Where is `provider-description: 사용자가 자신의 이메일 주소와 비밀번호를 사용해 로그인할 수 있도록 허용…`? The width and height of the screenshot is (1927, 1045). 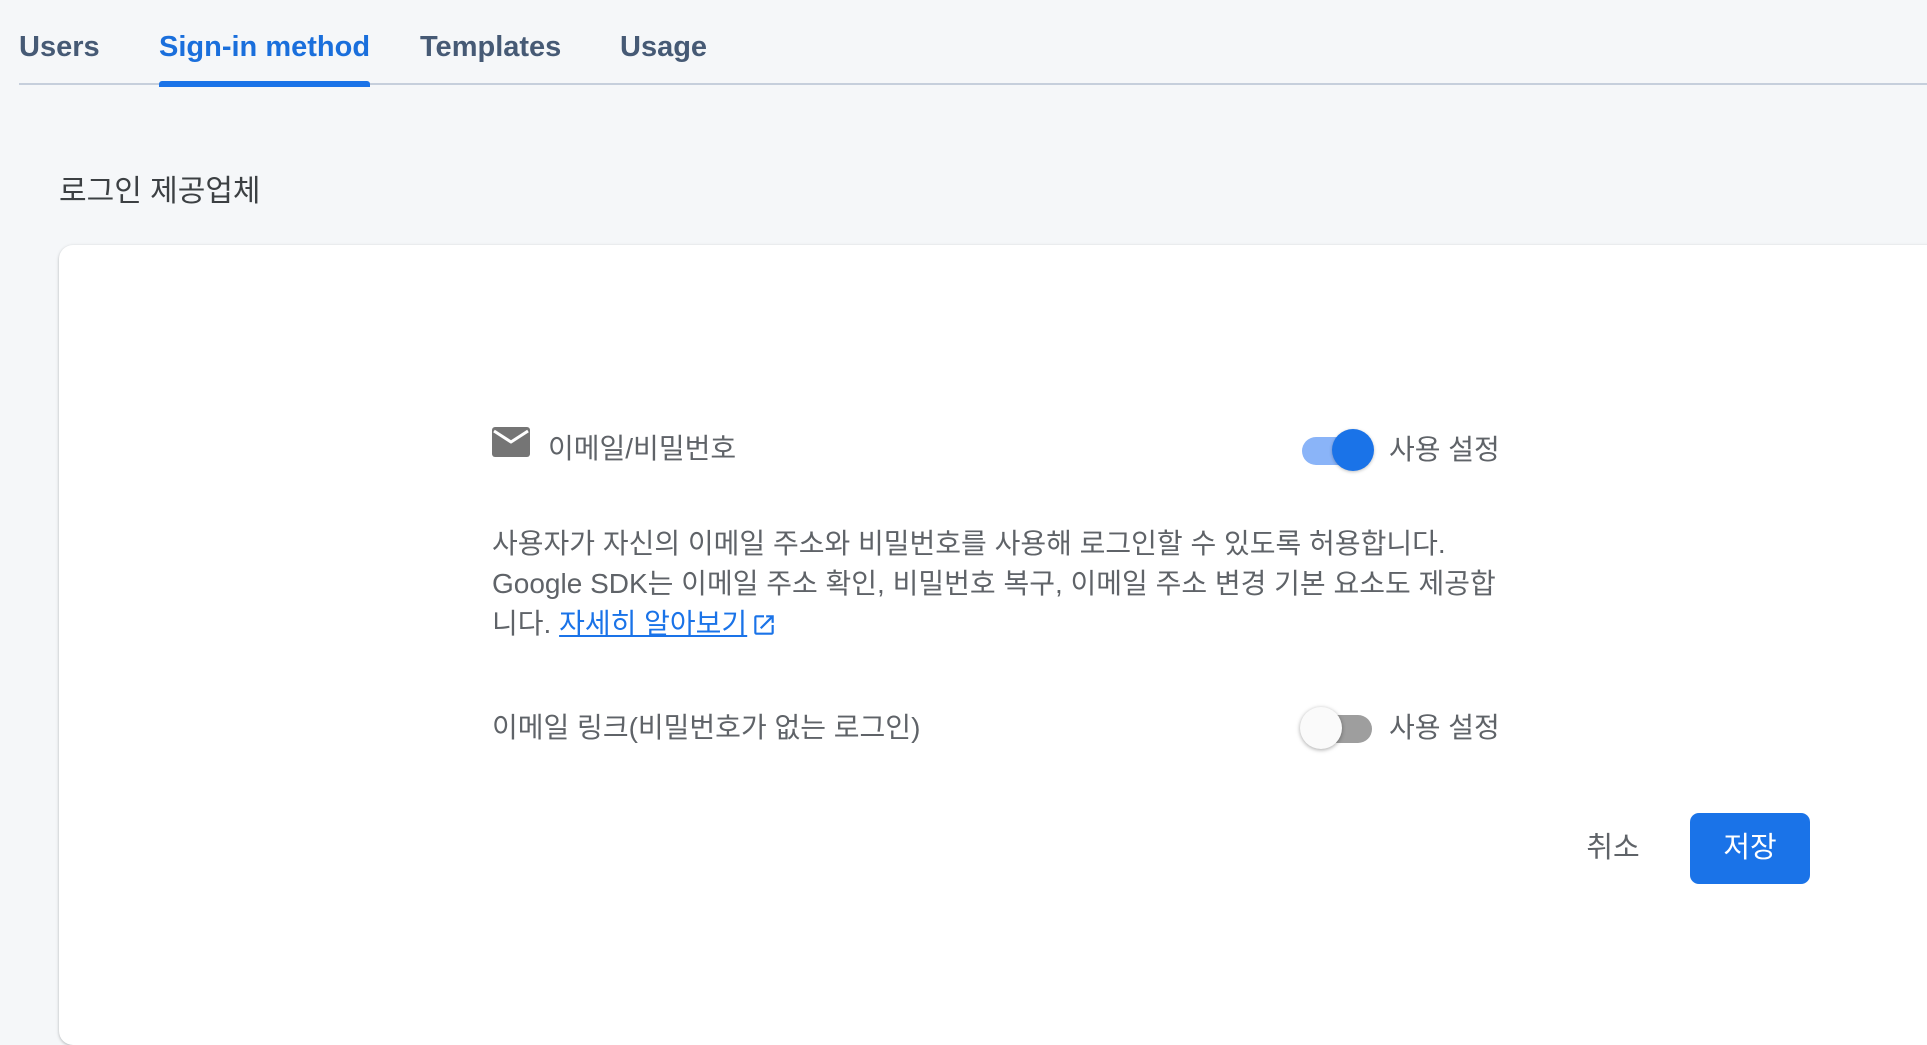
provider-description: 사용자가 자신의 이메일 주소와 비밀번호를 사용해 로그인할 수 있도록 허용… is located at coordinates (997, 584).